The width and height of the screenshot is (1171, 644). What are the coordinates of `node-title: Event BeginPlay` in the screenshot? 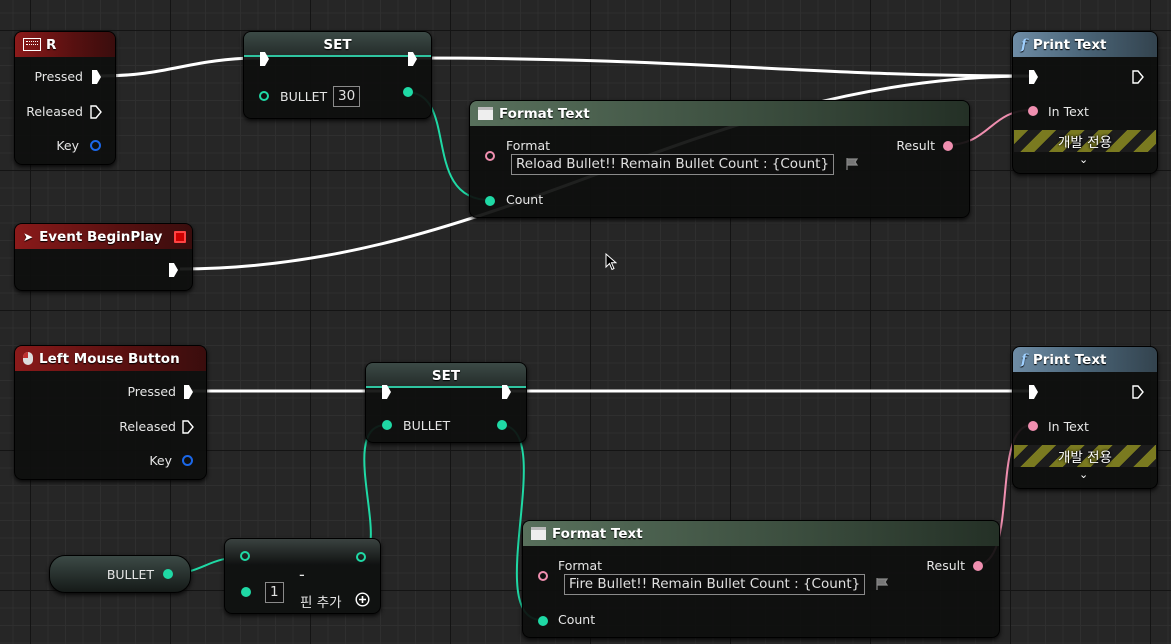 It's located at (101, 236).